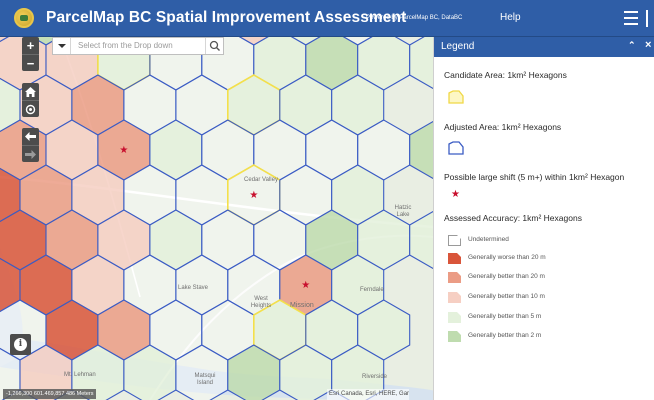  I want to click on search-button, so click(214, 46).